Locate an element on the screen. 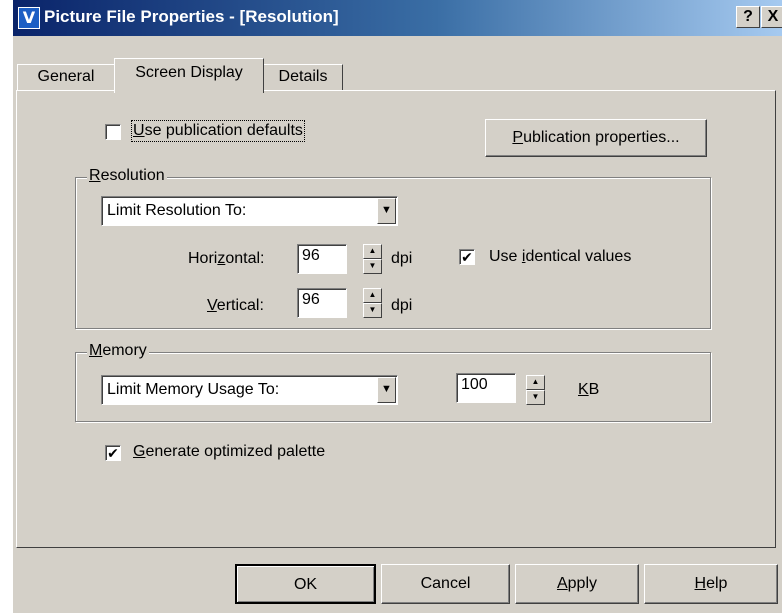 This screenshot has height=613, width=782. apply-button: Apply is located at coordinates (577, 584).